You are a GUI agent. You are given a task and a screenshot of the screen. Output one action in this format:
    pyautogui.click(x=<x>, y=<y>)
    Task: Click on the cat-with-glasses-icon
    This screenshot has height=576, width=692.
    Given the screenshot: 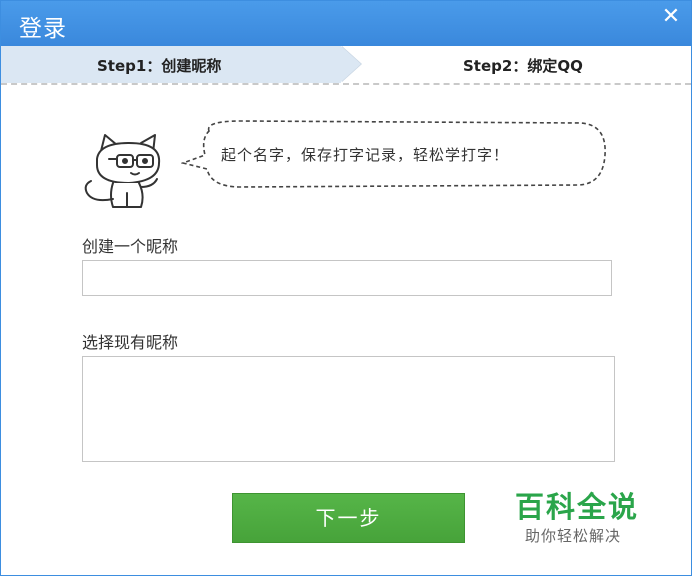 What is the action you would take?
    pyautogui.click(x=122, y=171)
    